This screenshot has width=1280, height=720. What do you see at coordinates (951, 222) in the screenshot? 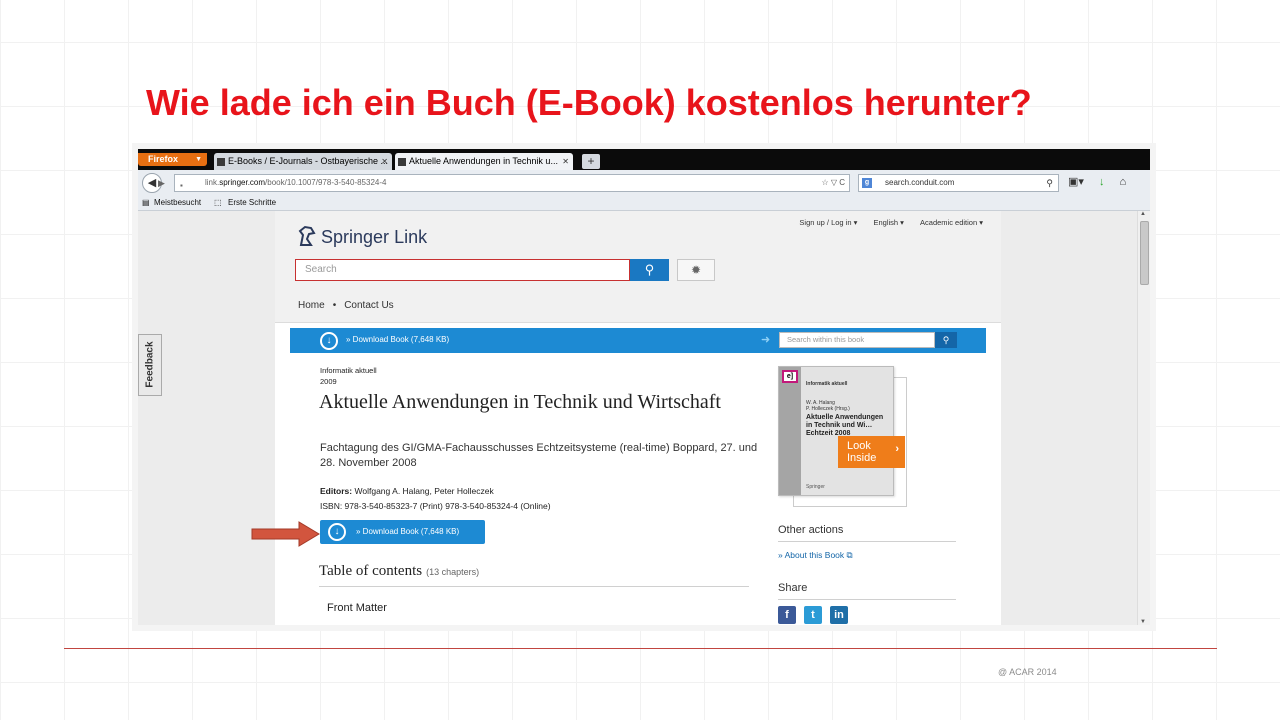
I see `edition-select: Academic edition ▾` at bounding box center [951, 222].